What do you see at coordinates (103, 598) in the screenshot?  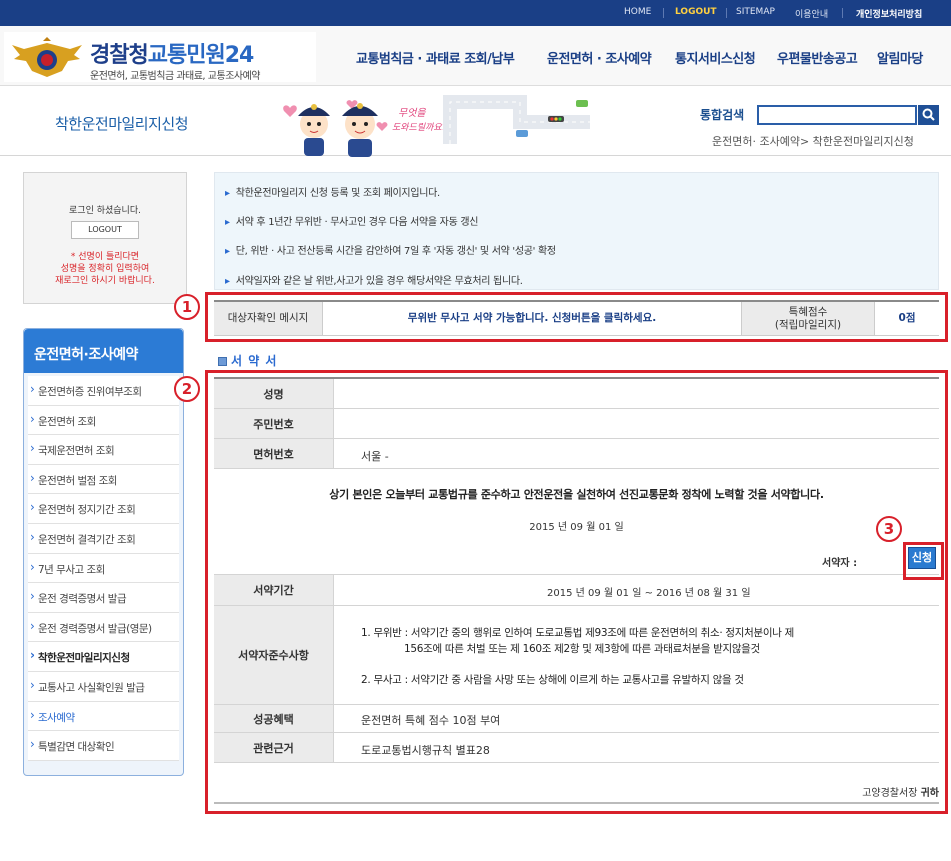 I see `sidebar-item-driving-record: 운전 경력증명서 발급` at bounding box center [103, 598].